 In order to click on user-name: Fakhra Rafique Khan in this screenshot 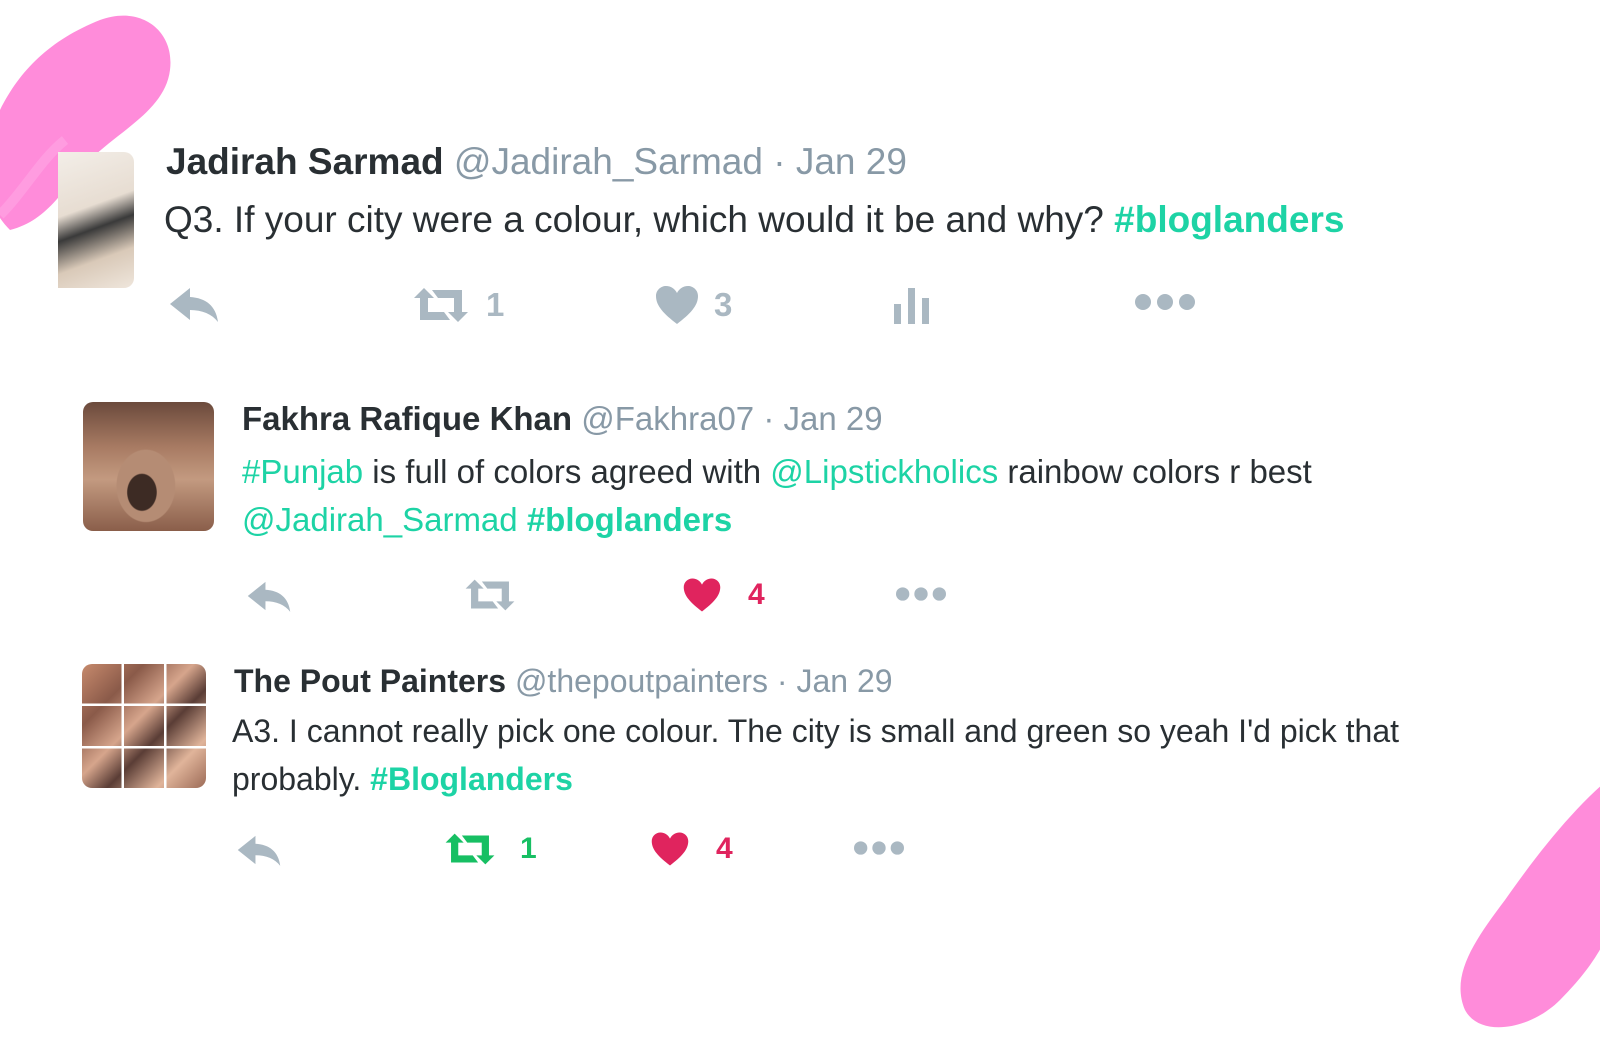, I will do `click(407, 418)`.